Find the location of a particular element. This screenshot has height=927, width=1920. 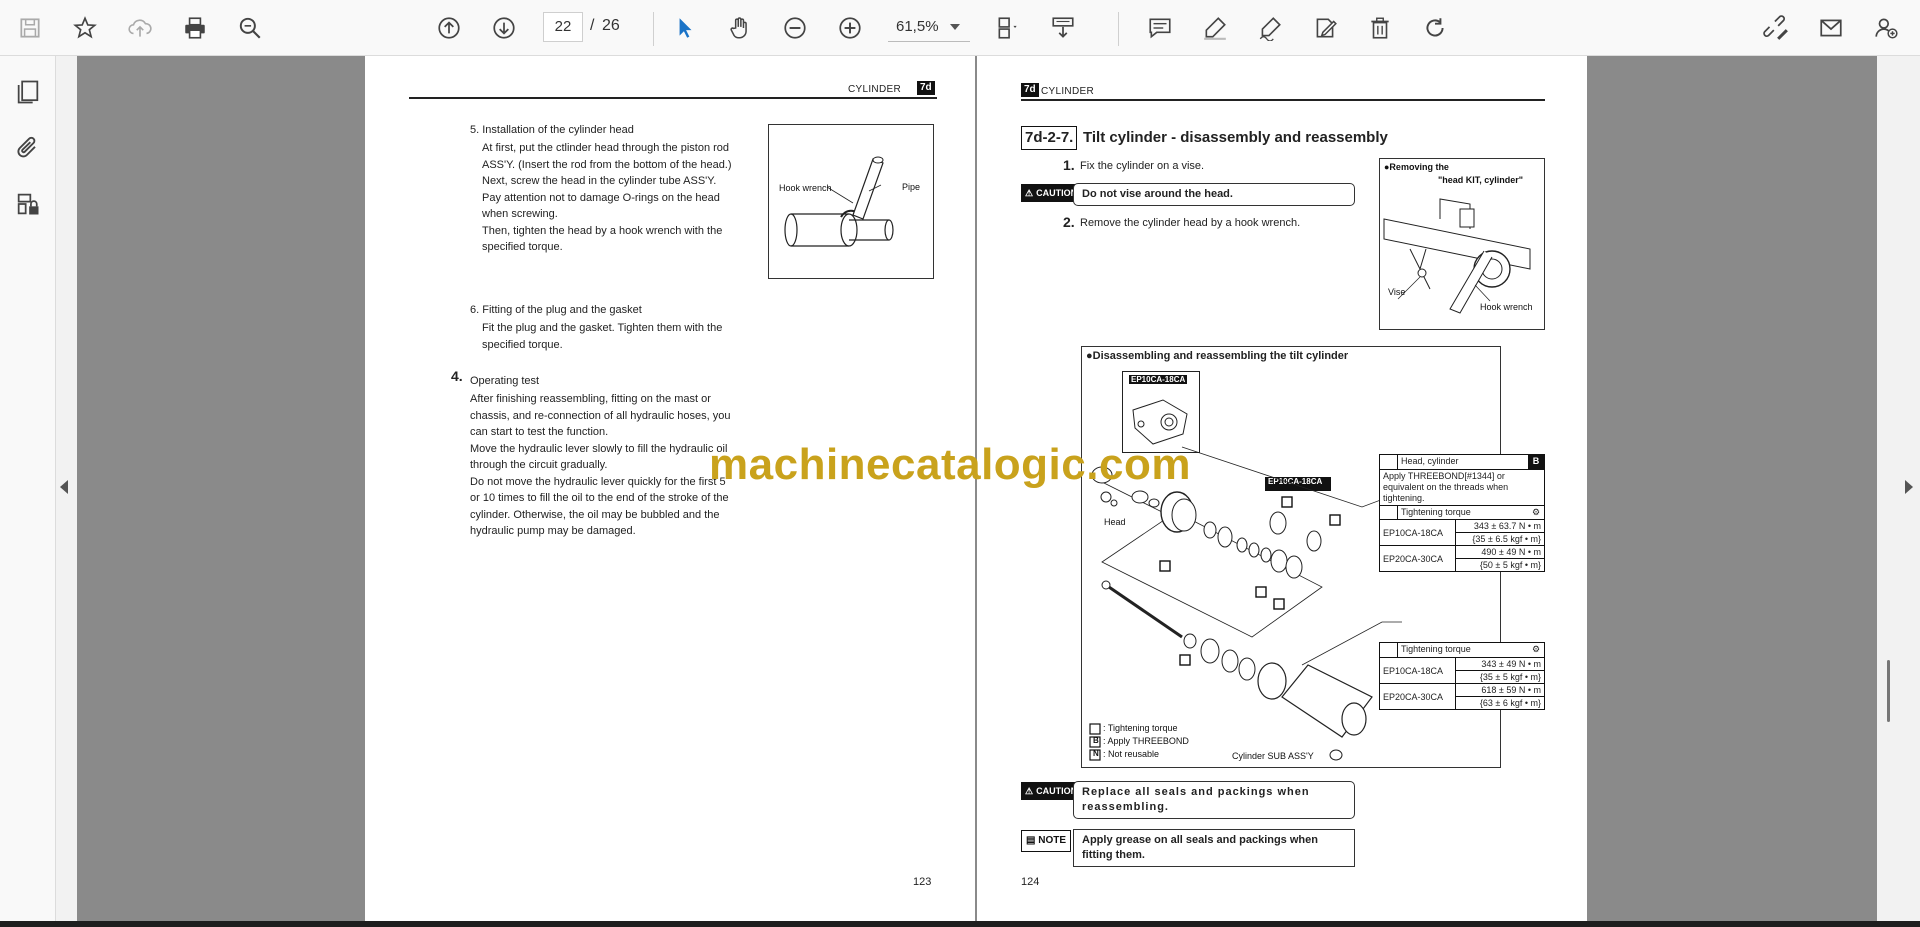

page-header-title: CYLINDER is located at coordinates (1067, 91).